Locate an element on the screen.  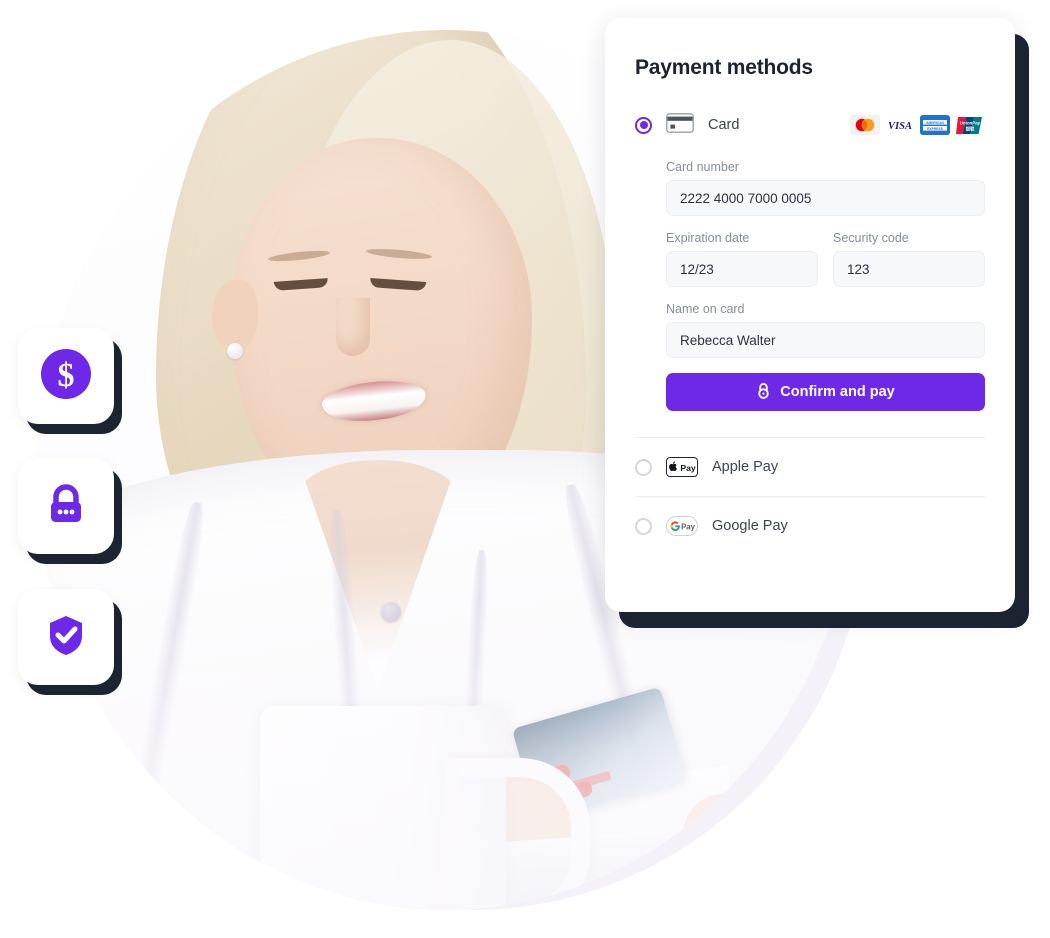
payment-method-google-pay: Pay Google Pay is located at coordinates (810, 526).